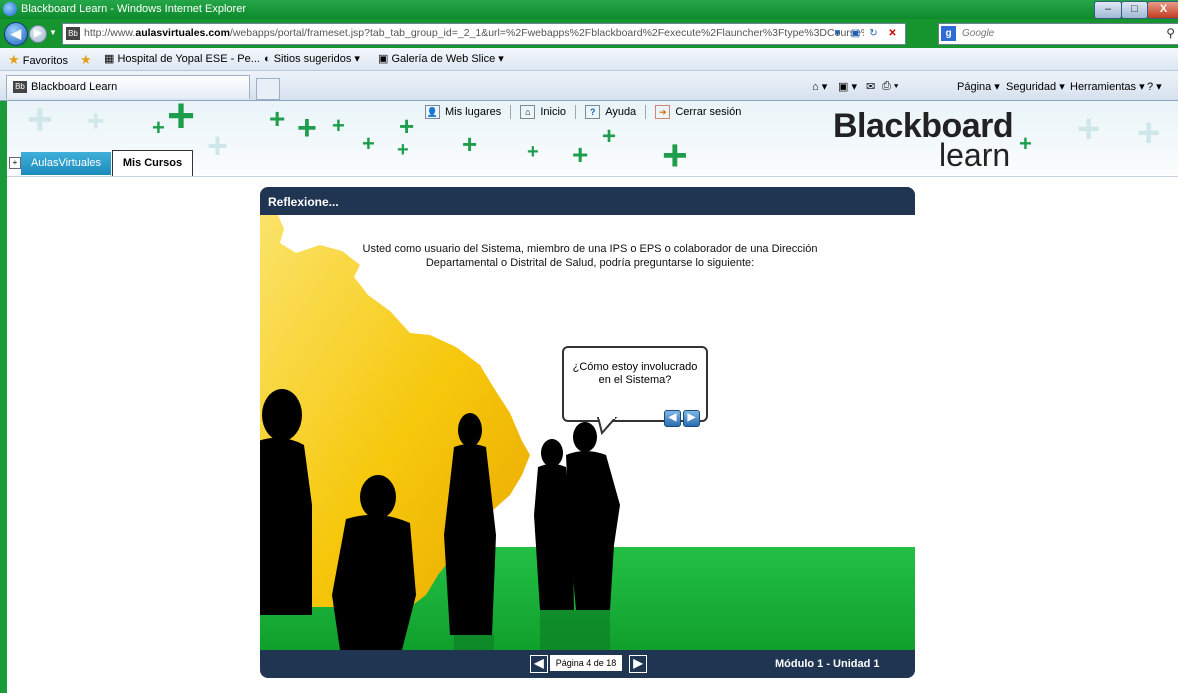 This screenshot has height=693, width=1178. I want to click on lesson-footer: ◀ Página 4 de 18 ▶ Módulo 1 - Unidad 1, so click(587, 664).